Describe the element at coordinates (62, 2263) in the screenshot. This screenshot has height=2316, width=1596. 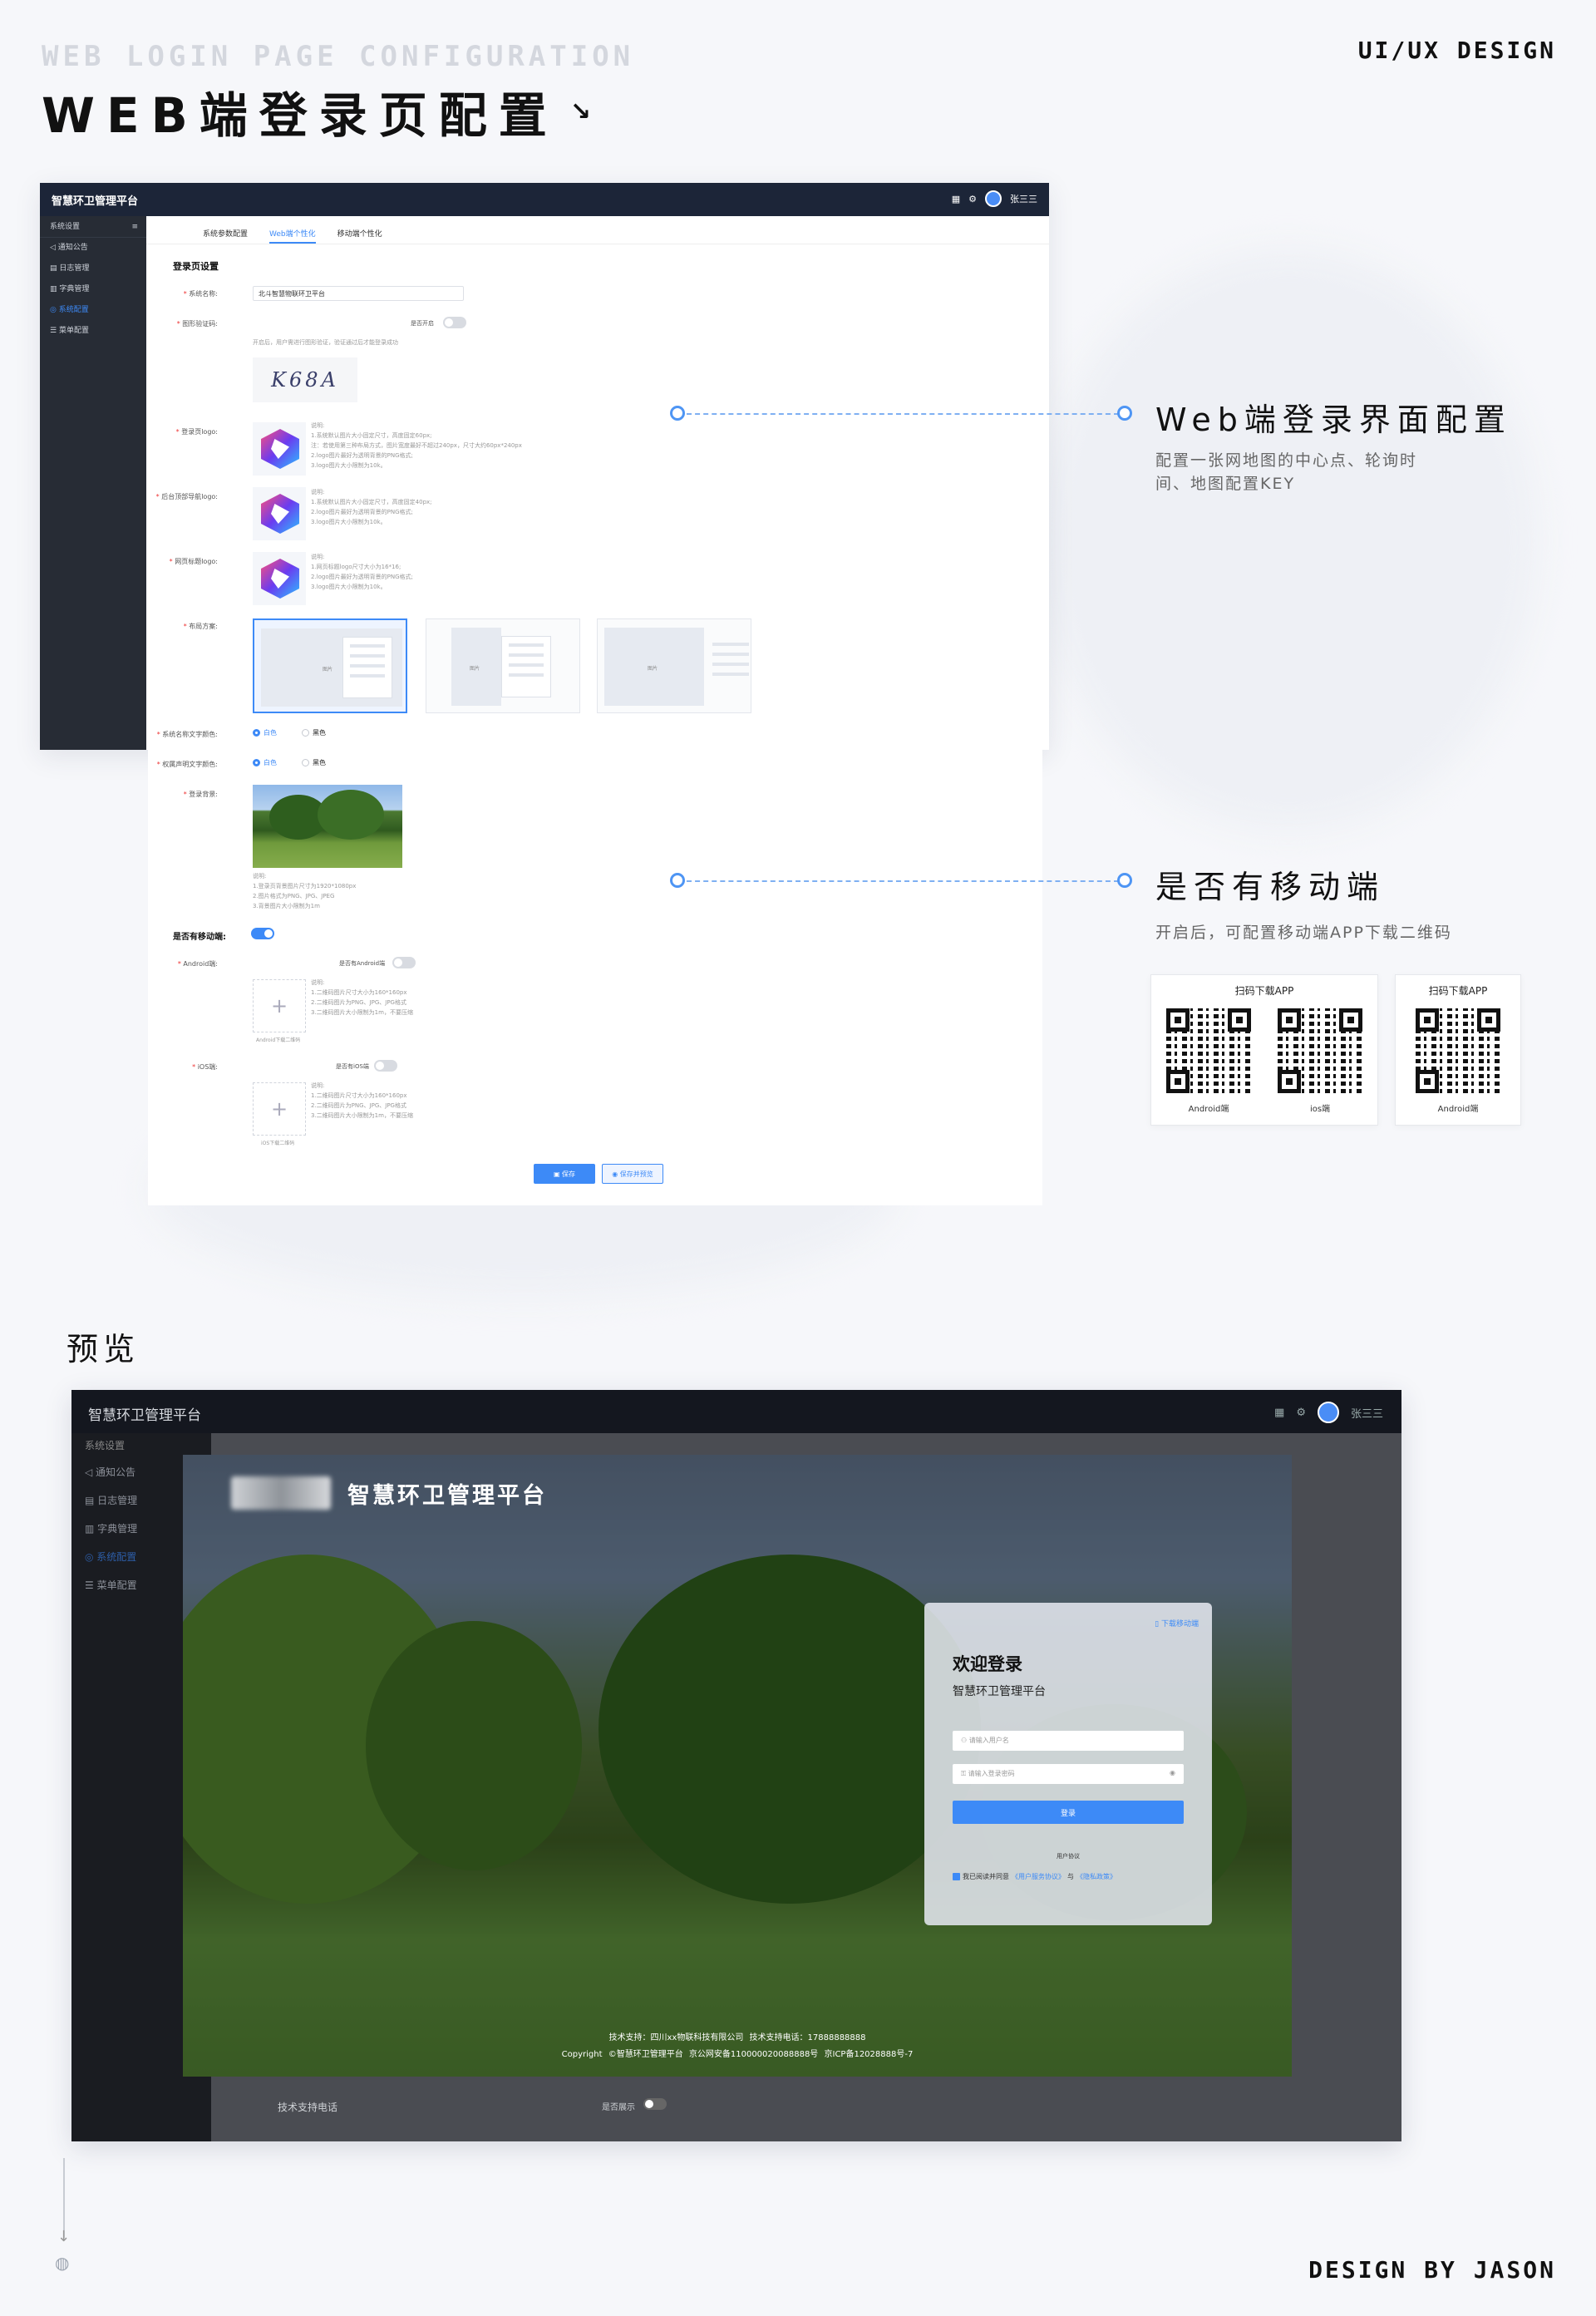
I see `globe-icon: ◍` at that location.